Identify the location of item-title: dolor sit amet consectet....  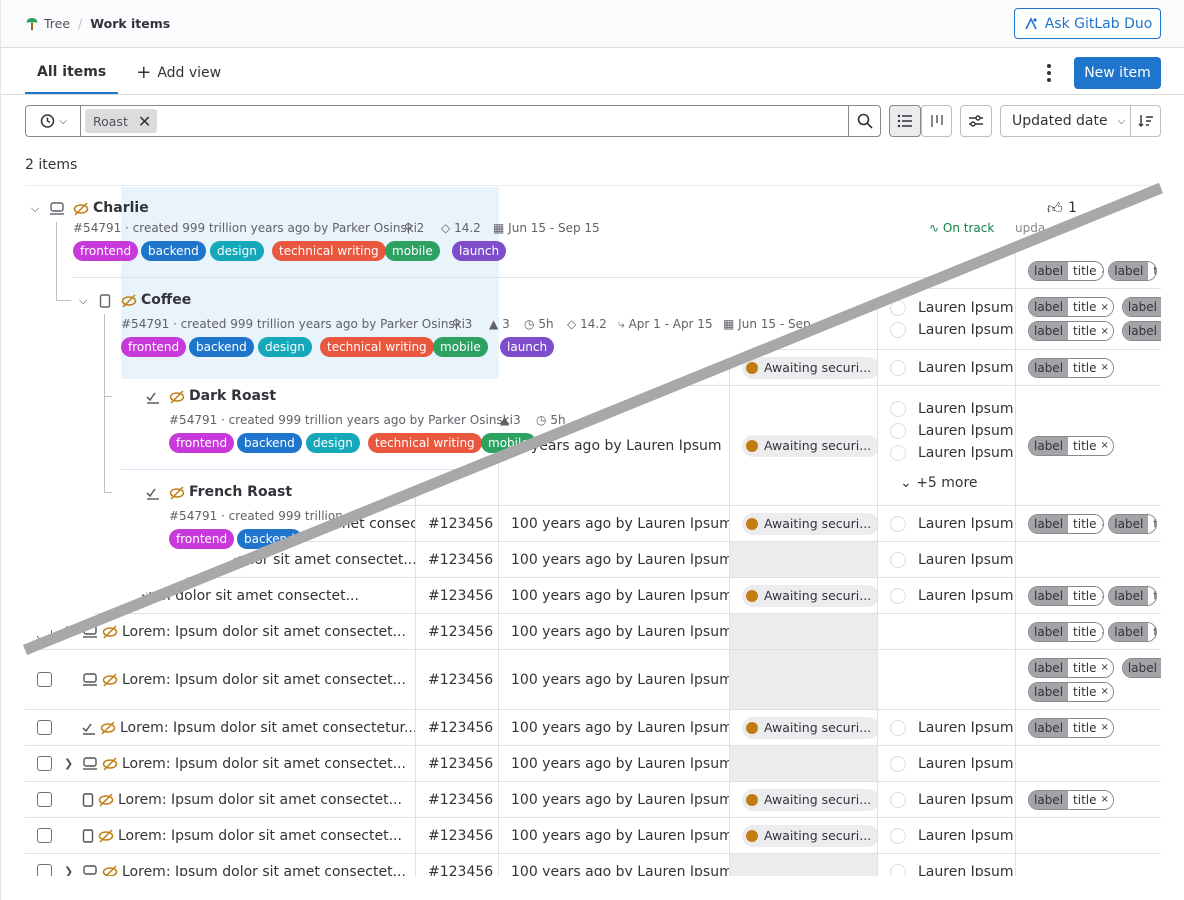
(324, 560).